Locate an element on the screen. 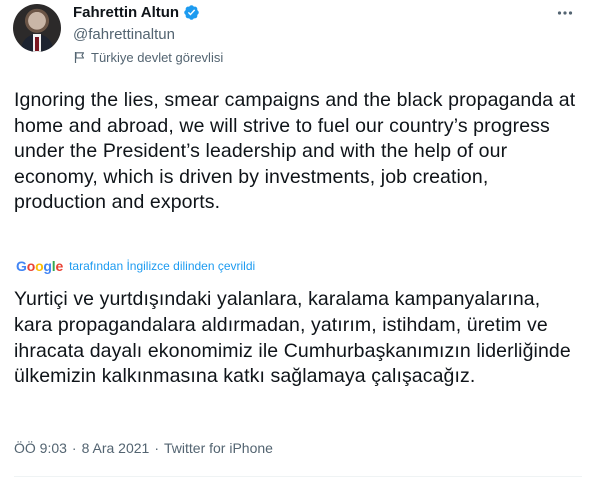 This screenshot has width=596, height=487. tweet-date: 8 Ara 2021 is located at coordinates (116, 448).